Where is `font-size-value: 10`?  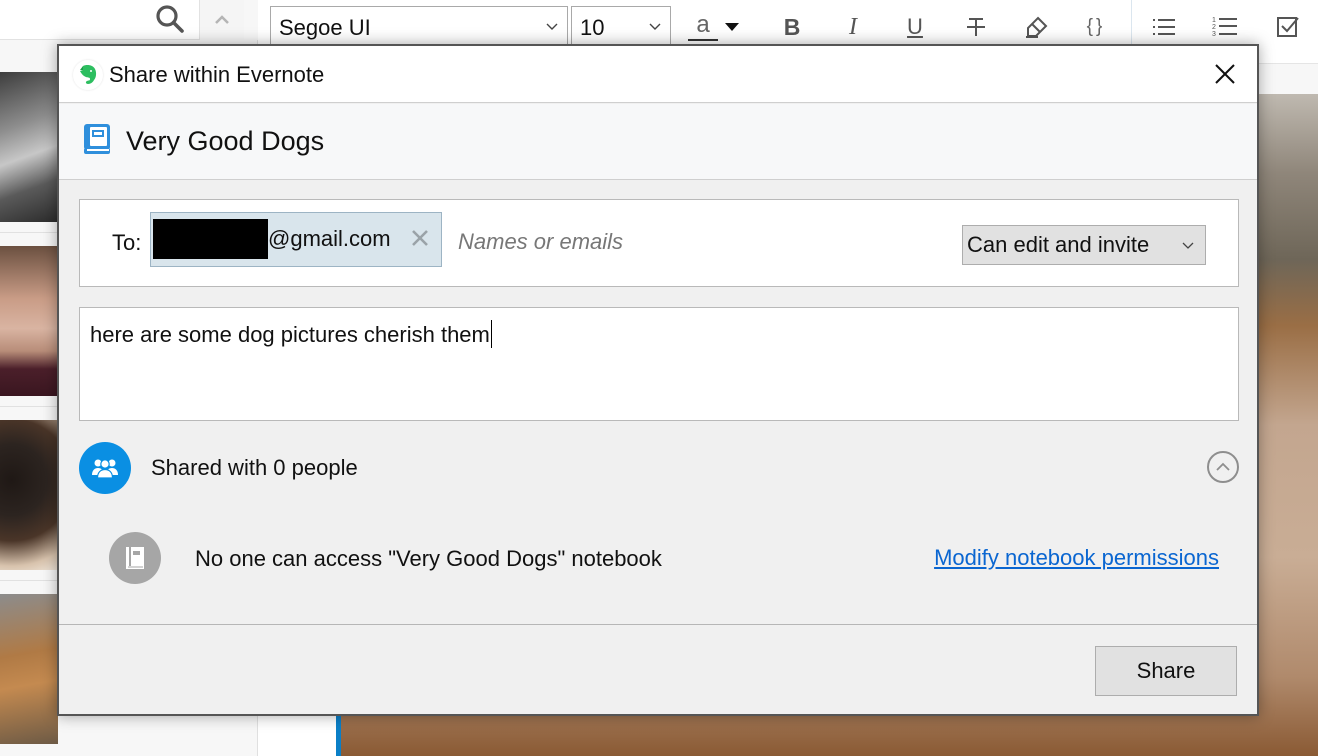
font-size-value: 10 is located at coordinates (592, 27).